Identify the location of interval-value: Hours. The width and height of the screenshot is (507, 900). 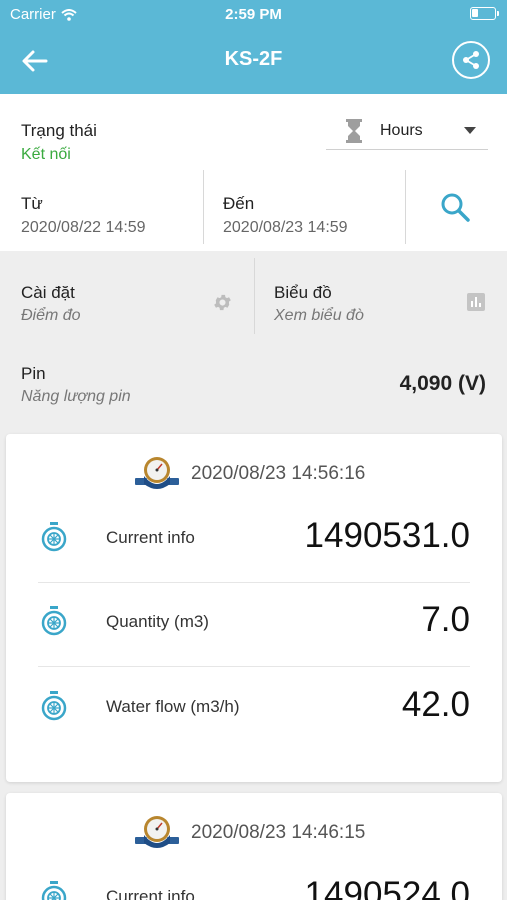
(401, 130).